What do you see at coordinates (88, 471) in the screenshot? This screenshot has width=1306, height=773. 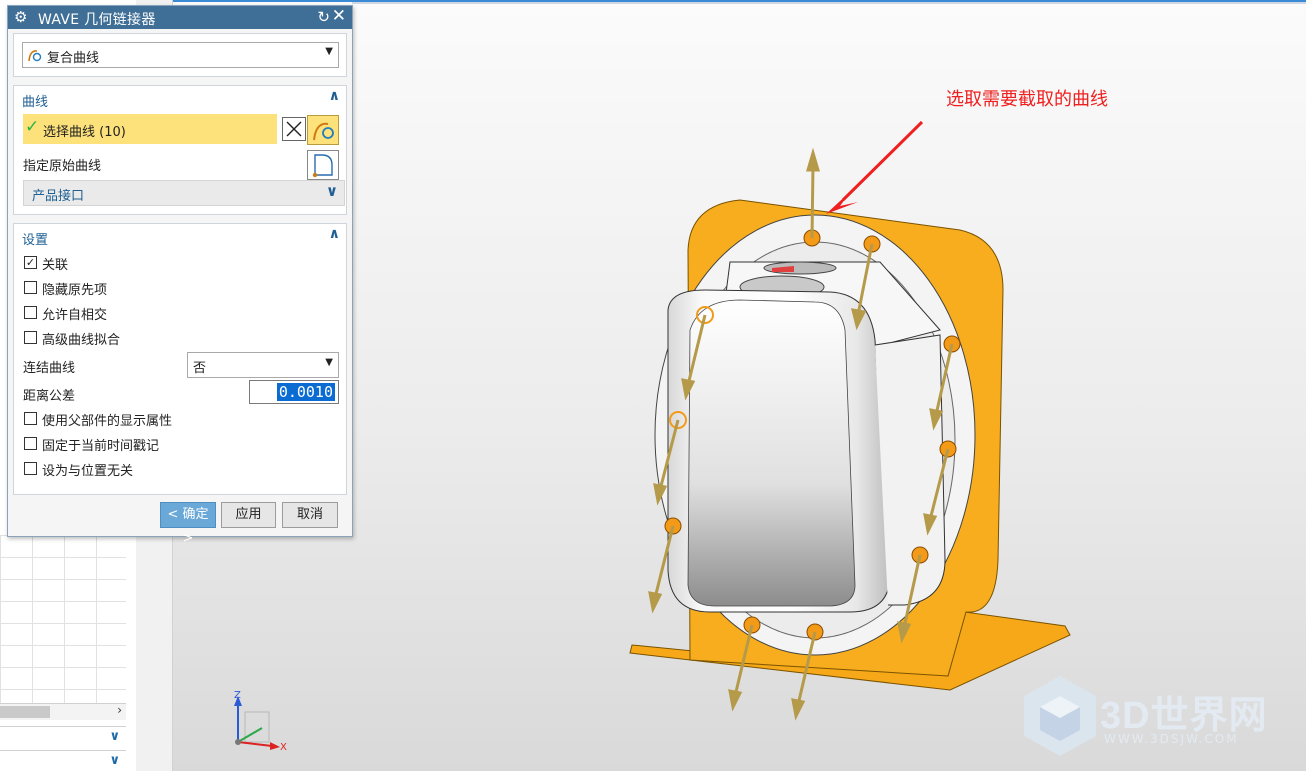 I see `checkbox-label: 设为与位置无关` at bounding box center [88, 471].